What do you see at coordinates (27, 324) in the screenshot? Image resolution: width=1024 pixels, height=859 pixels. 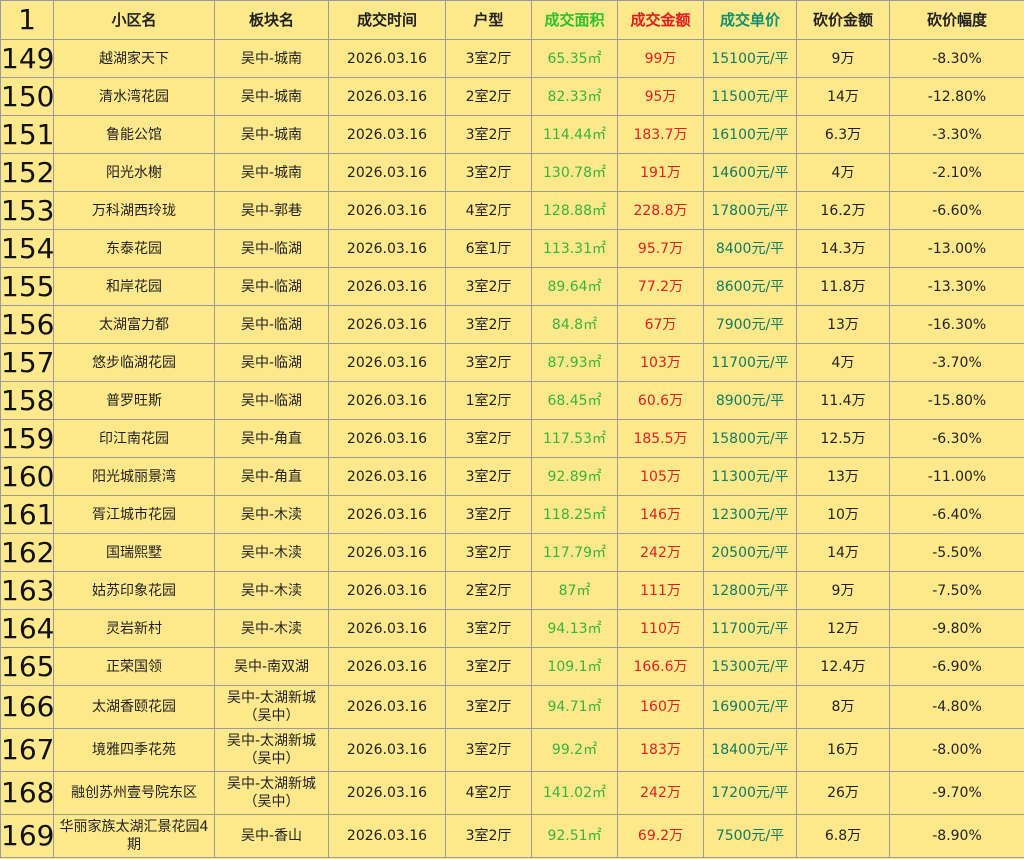 I see `row-number: 156` at bounding box center [27, 324].